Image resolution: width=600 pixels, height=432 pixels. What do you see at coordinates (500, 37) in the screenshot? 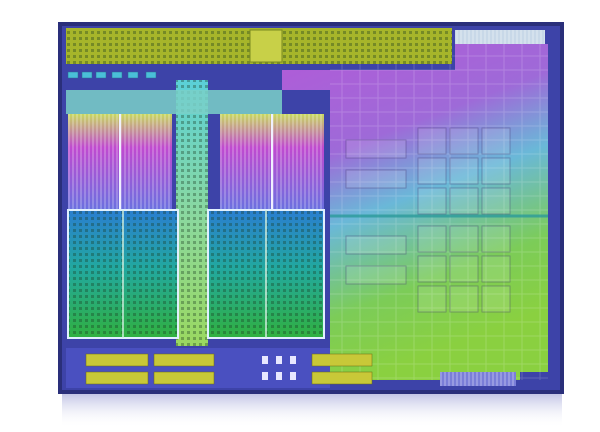
I see `upper-right-pattern` at bounding box center [500, 37].